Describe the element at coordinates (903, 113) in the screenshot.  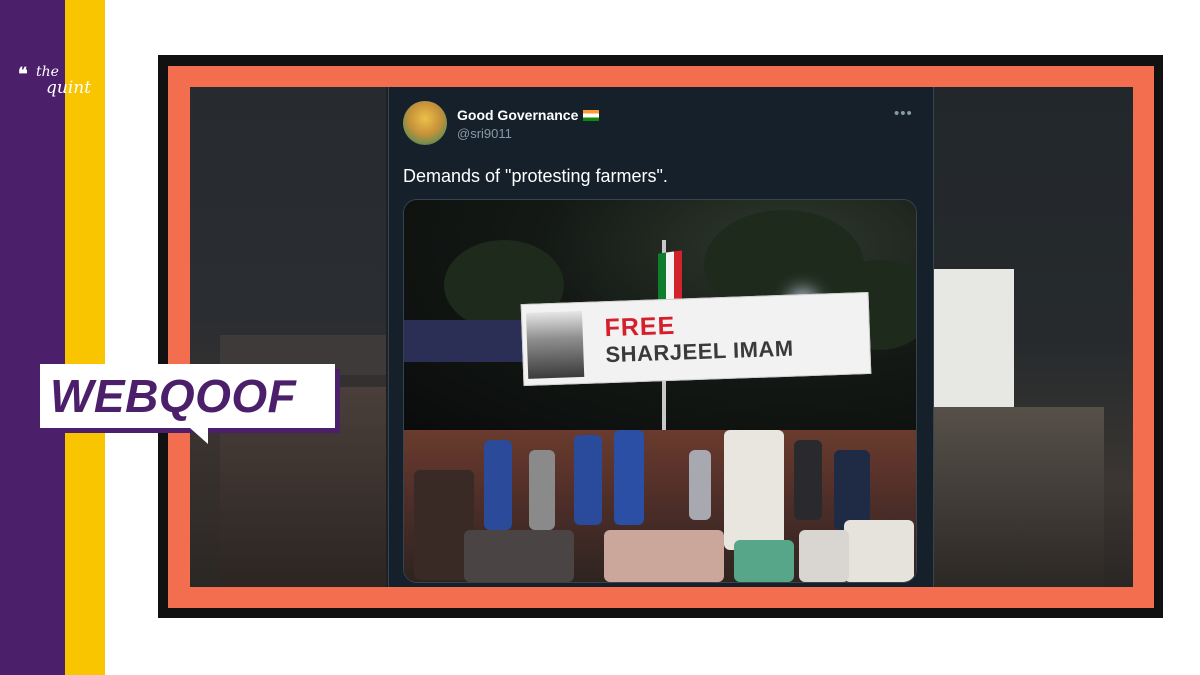
I see `more-options-icon: •••` at that location.